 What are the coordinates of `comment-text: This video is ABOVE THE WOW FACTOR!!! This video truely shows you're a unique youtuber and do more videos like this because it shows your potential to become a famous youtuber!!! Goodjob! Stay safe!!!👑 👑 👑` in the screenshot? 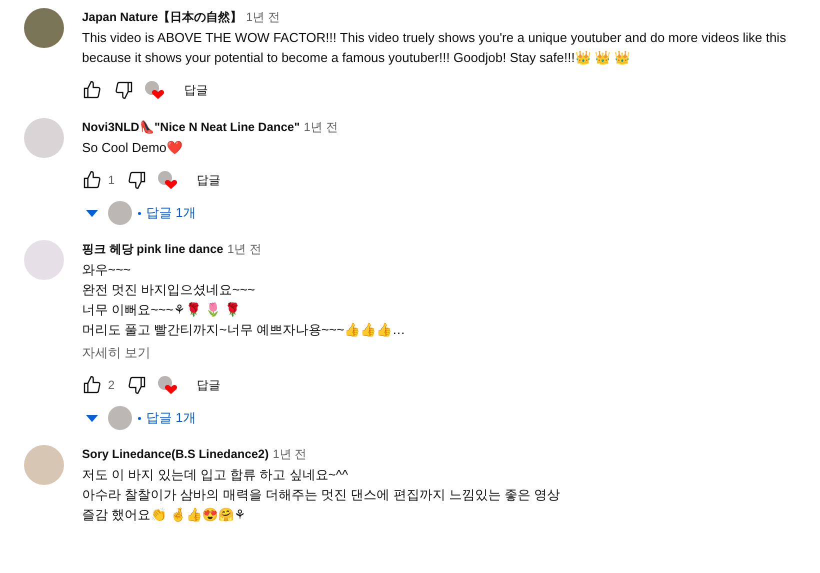 It's located at (434, 48).